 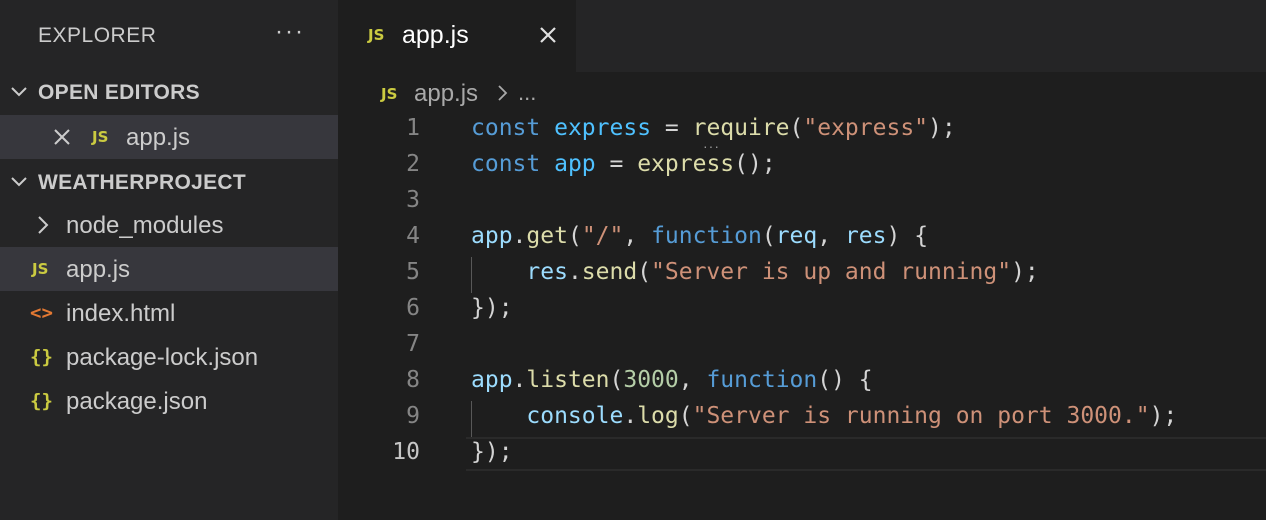 What do you see at coordinates (413, 236) in the screenshot?
I see `line-number: 4` at bounding box center [413, 236].